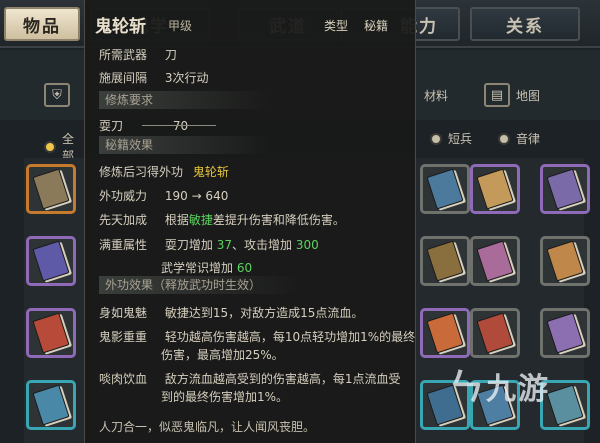 The width and height of the screenshot is (600, 443). I want to click on radio-music, so click(504, 138).